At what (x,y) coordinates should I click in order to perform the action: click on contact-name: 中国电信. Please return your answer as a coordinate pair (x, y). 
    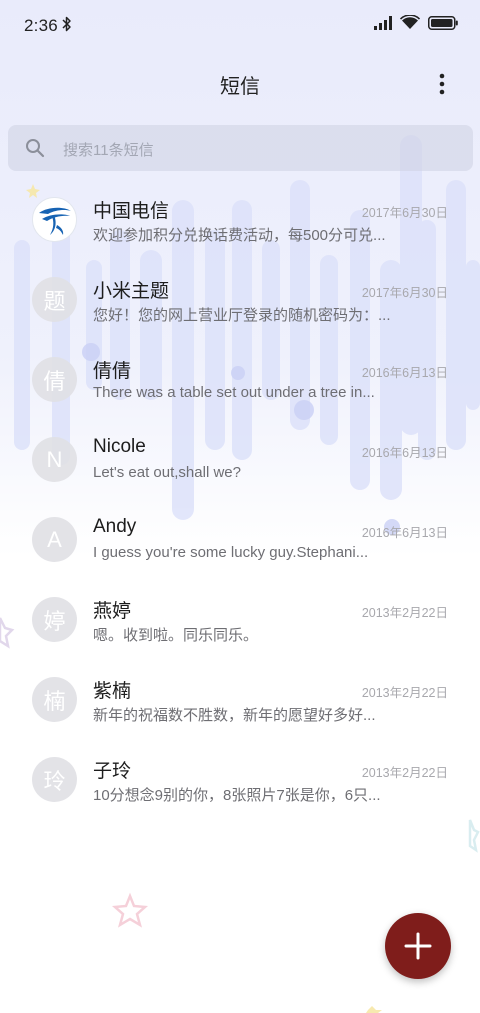
    Looking at the image, I should click on (131, 211).